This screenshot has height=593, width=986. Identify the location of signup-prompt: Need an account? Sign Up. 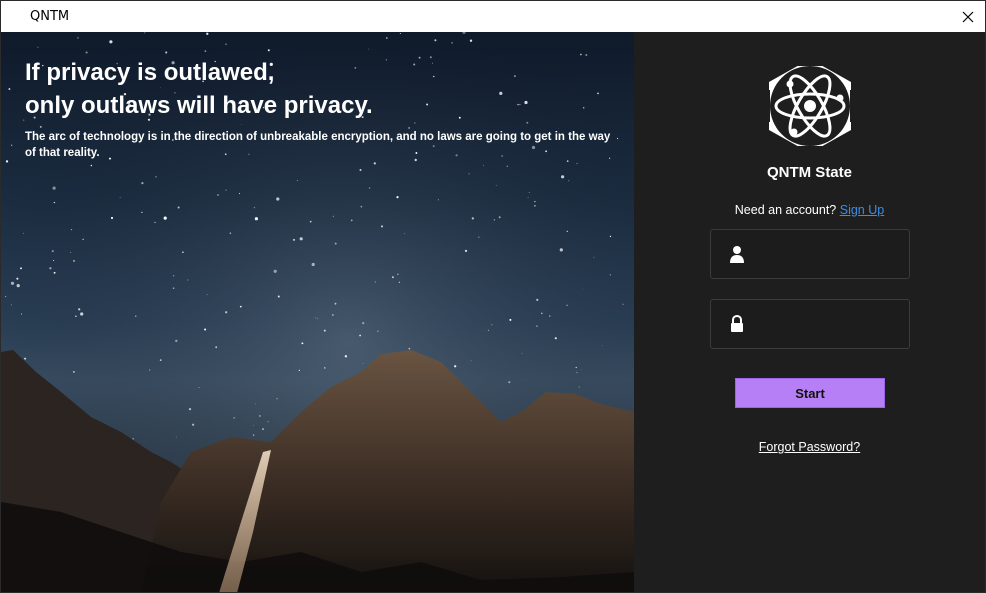
(809, 210).